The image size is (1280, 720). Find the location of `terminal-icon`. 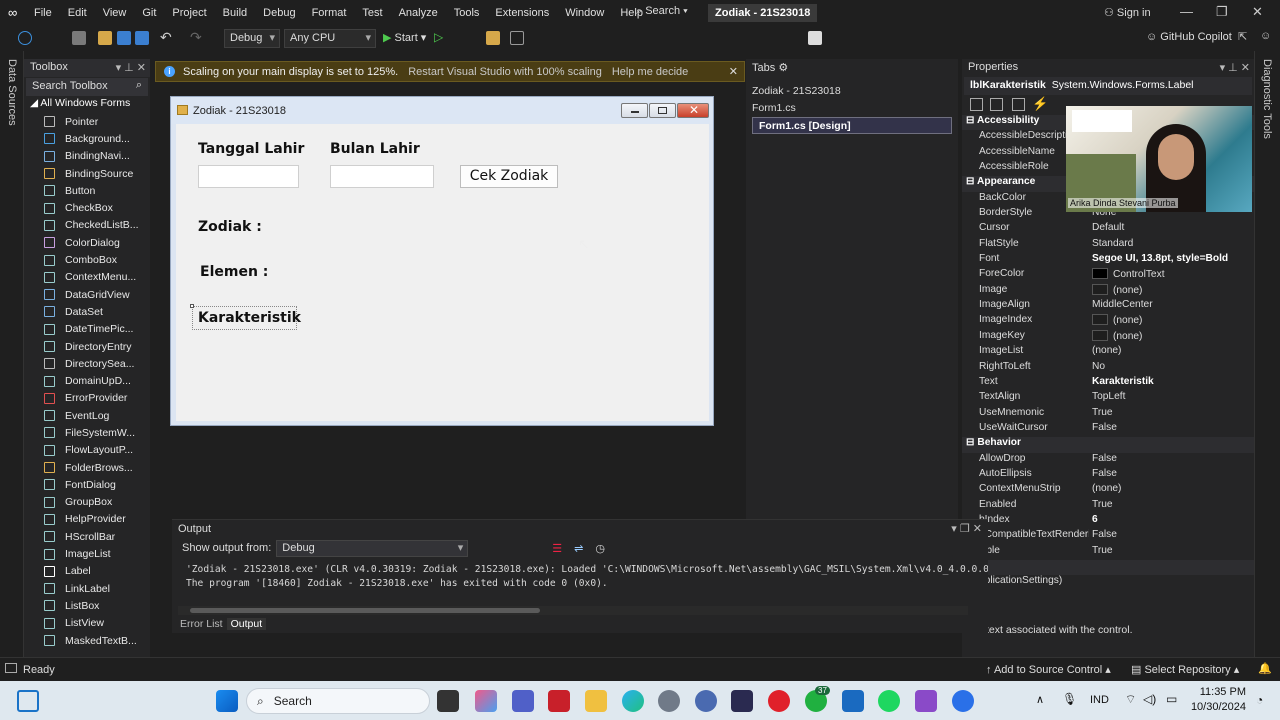

terminal-icon is located at coordinates (448, 701).